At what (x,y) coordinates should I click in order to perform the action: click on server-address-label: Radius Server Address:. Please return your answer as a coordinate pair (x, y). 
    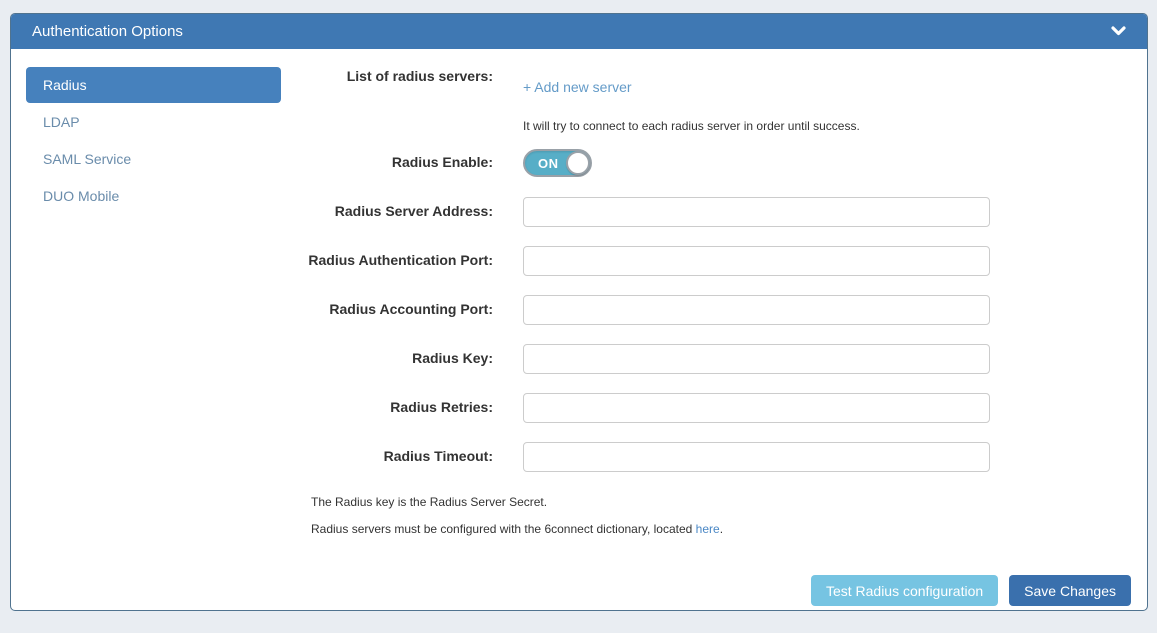
    Looking at the image, I should click on (413, 211).